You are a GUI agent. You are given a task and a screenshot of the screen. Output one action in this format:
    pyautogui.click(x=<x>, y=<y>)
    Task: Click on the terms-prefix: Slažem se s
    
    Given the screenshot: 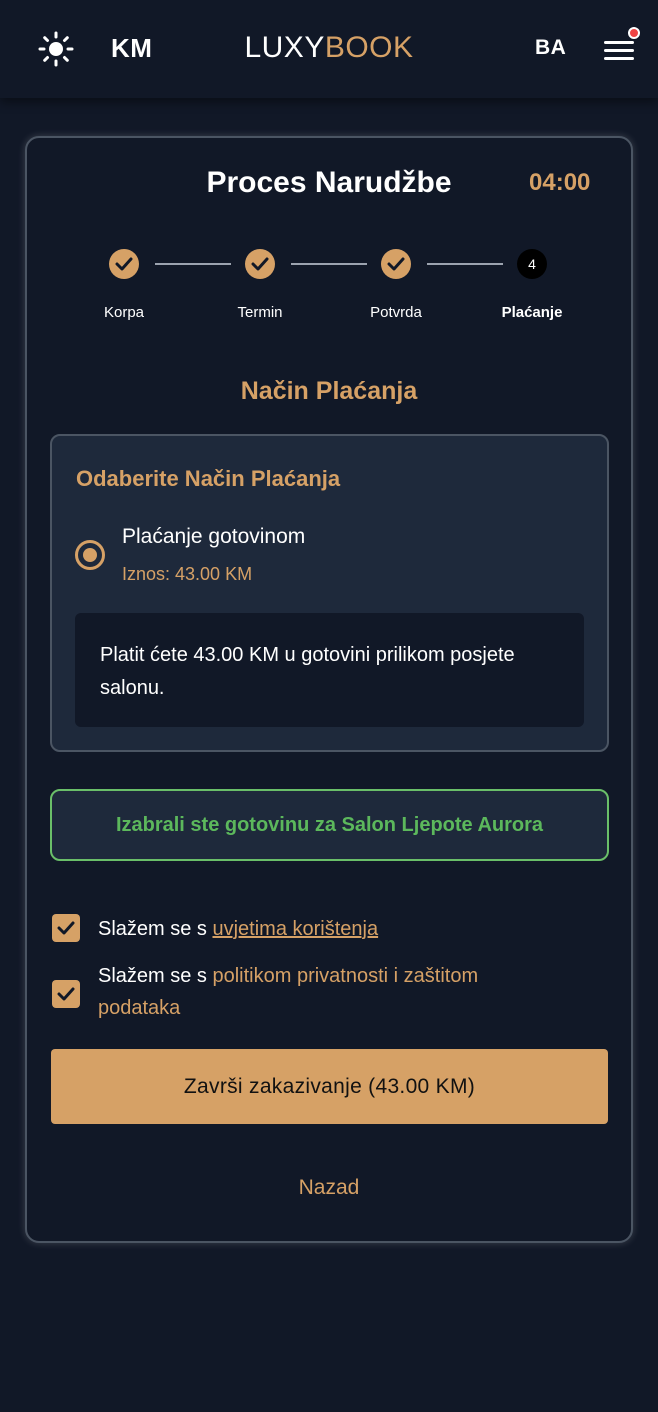 What is the action you would take?
    pyautogui.click(x=155, y=929)
    